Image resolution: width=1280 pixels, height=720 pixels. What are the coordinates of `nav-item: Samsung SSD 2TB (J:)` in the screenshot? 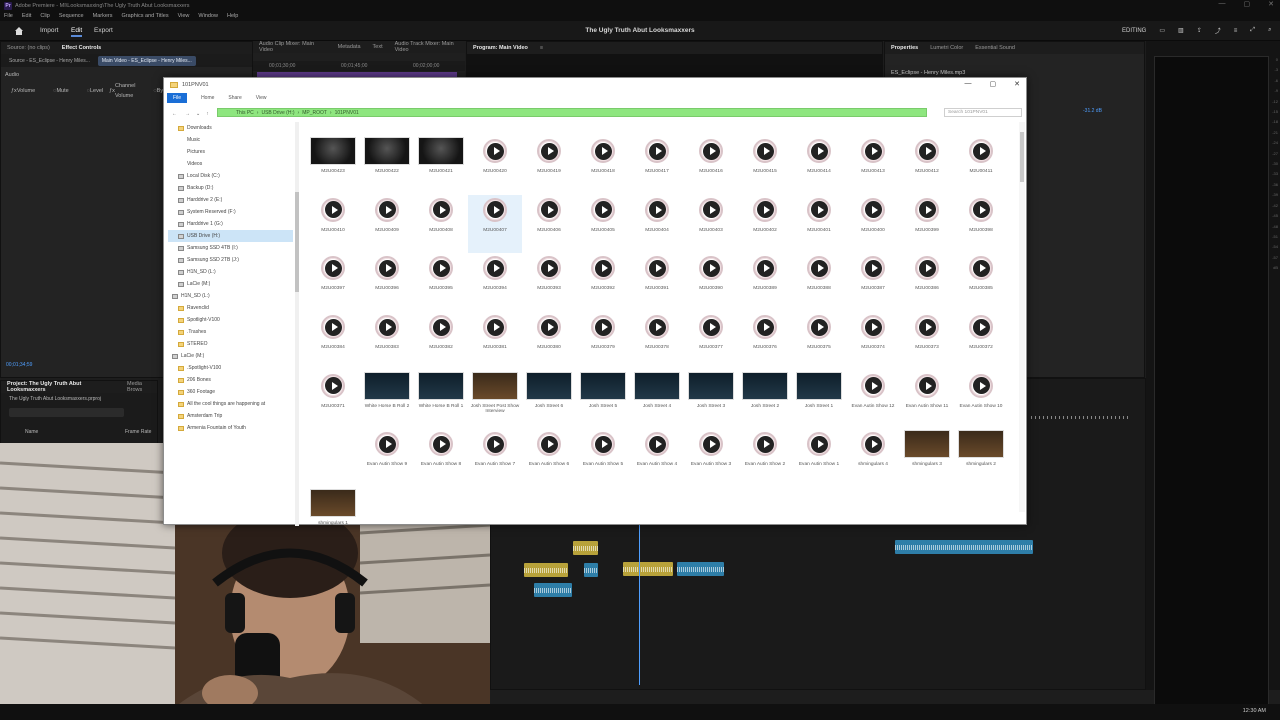 It's located at (230, 260).